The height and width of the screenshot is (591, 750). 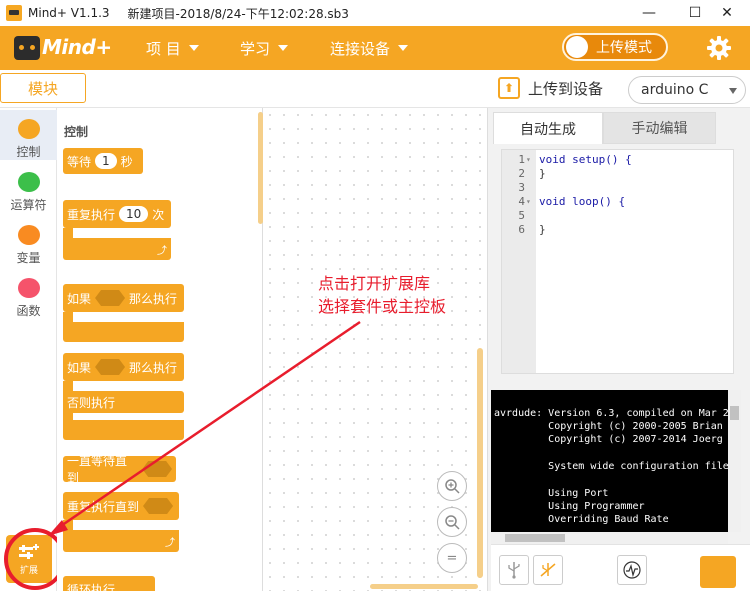 I want to click on block-input: 10, so click(x=134, y=214).